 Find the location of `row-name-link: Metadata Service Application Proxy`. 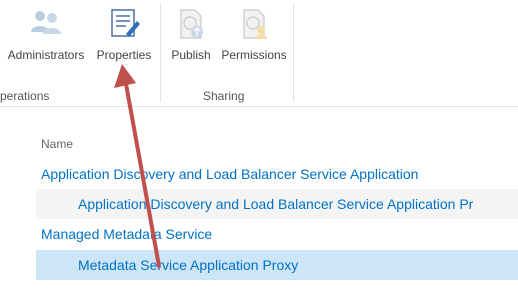

row-name-link: Metadata Service Application Proxy is located at coordinates (188, 265).